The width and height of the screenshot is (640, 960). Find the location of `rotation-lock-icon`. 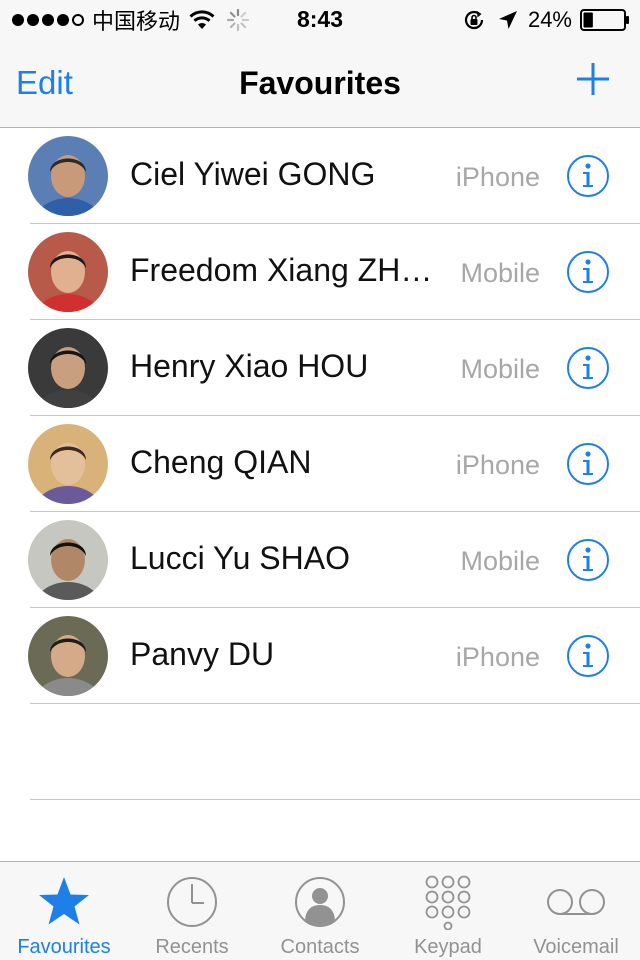

rotation-lock-icon is located at coordinates (474, 20).